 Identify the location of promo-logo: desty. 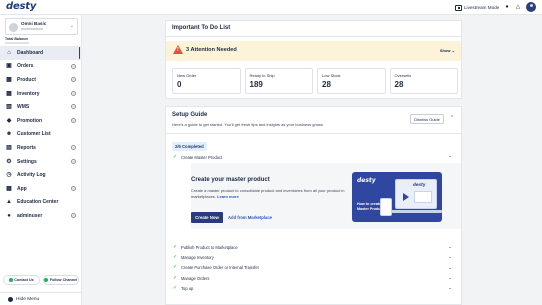
(366, 180).